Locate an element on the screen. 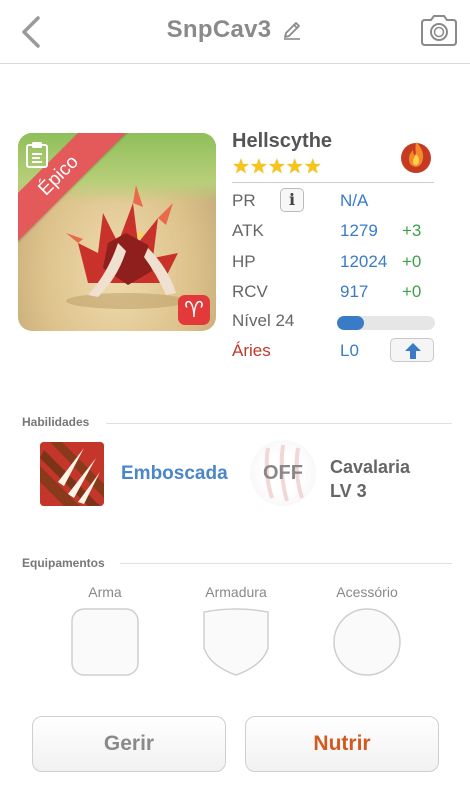  passive-skill-icon: OFF is located at coordinates (283, 473).